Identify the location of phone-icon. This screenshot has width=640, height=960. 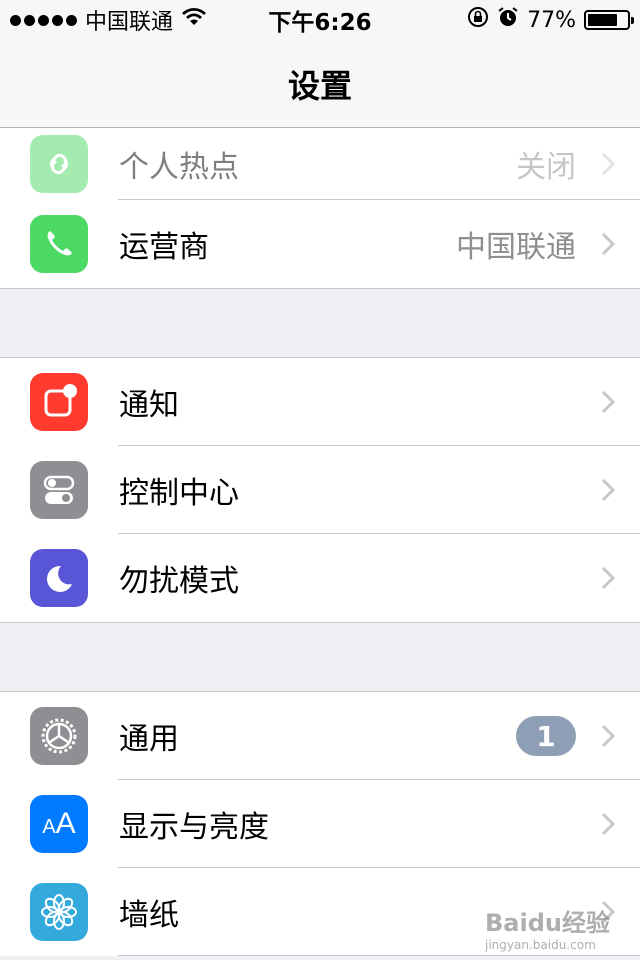
(59, 244).